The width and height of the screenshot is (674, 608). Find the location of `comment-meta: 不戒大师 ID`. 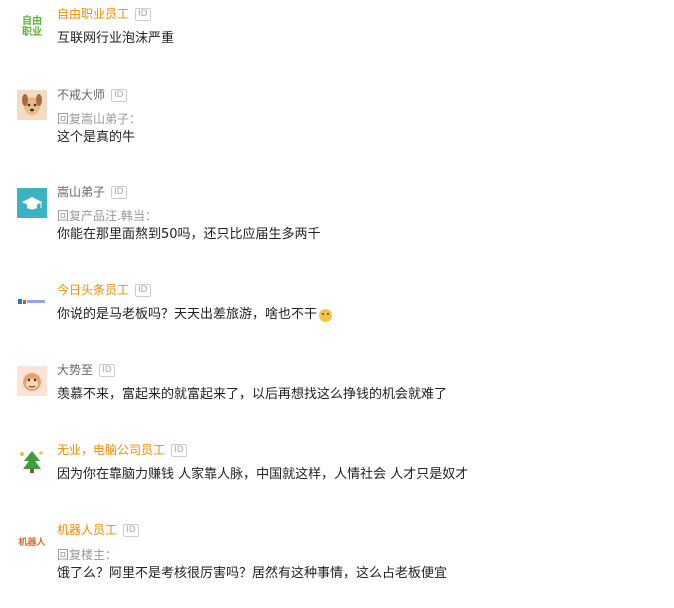

comment-meta: 不戒大师 ID is located at coordinates (92, 95).